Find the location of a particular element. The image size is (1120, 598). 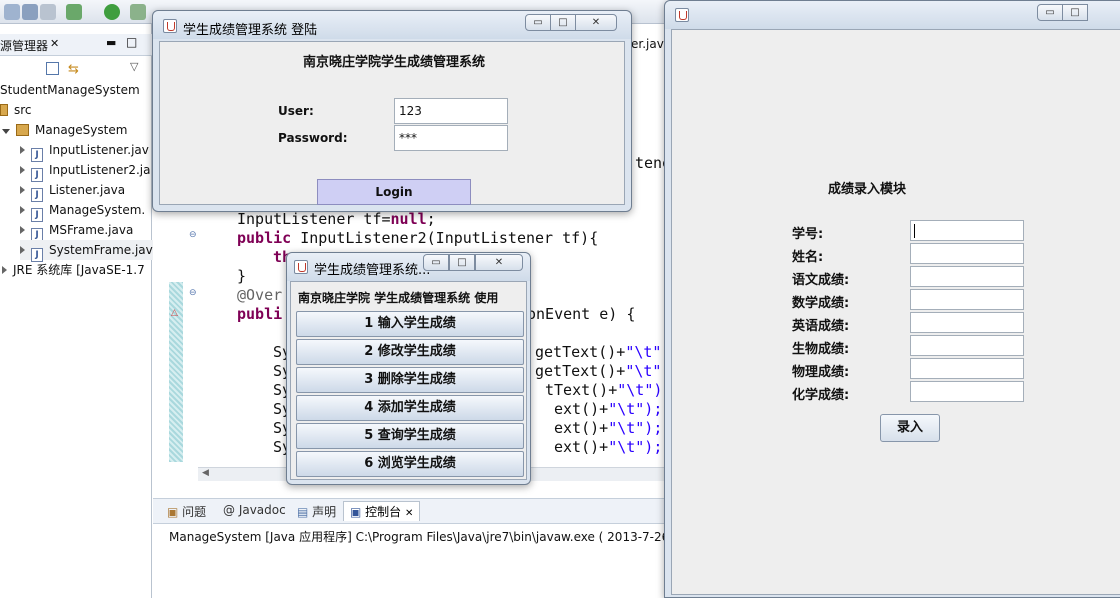

scroll-left-icon: ◀ is located at coordinates (205, 473).